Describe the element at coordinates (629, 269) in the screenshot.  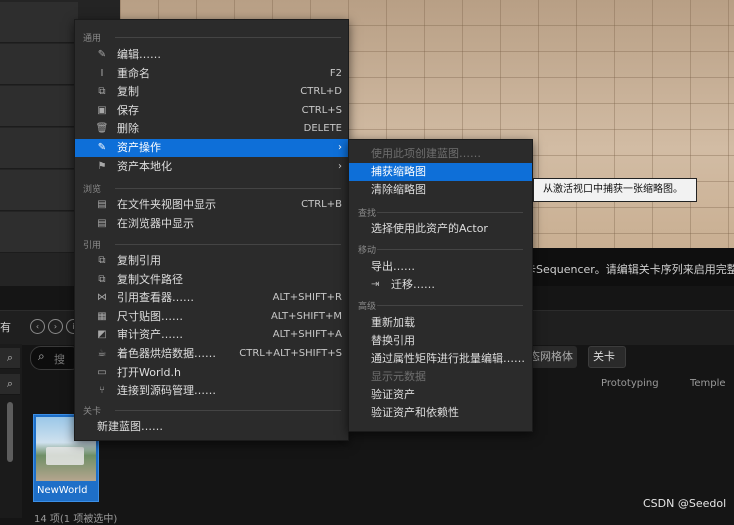
I see `sequencer-hint: 卡Sequencer。请编辑关卡序列来启用完整` at that location.